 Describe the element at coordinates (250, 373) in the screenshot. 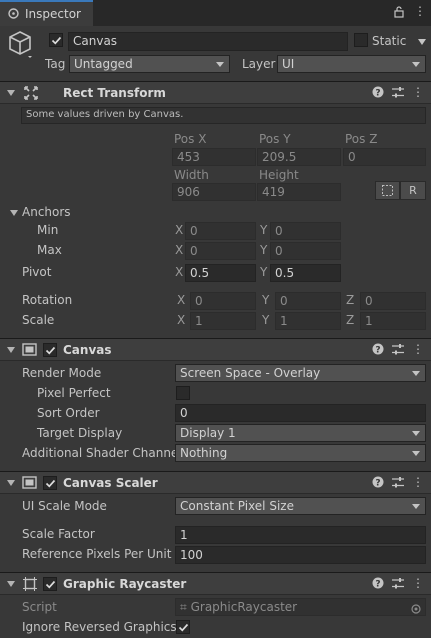

I see `render-mode-value: Screen Space - Overlay` at that location.